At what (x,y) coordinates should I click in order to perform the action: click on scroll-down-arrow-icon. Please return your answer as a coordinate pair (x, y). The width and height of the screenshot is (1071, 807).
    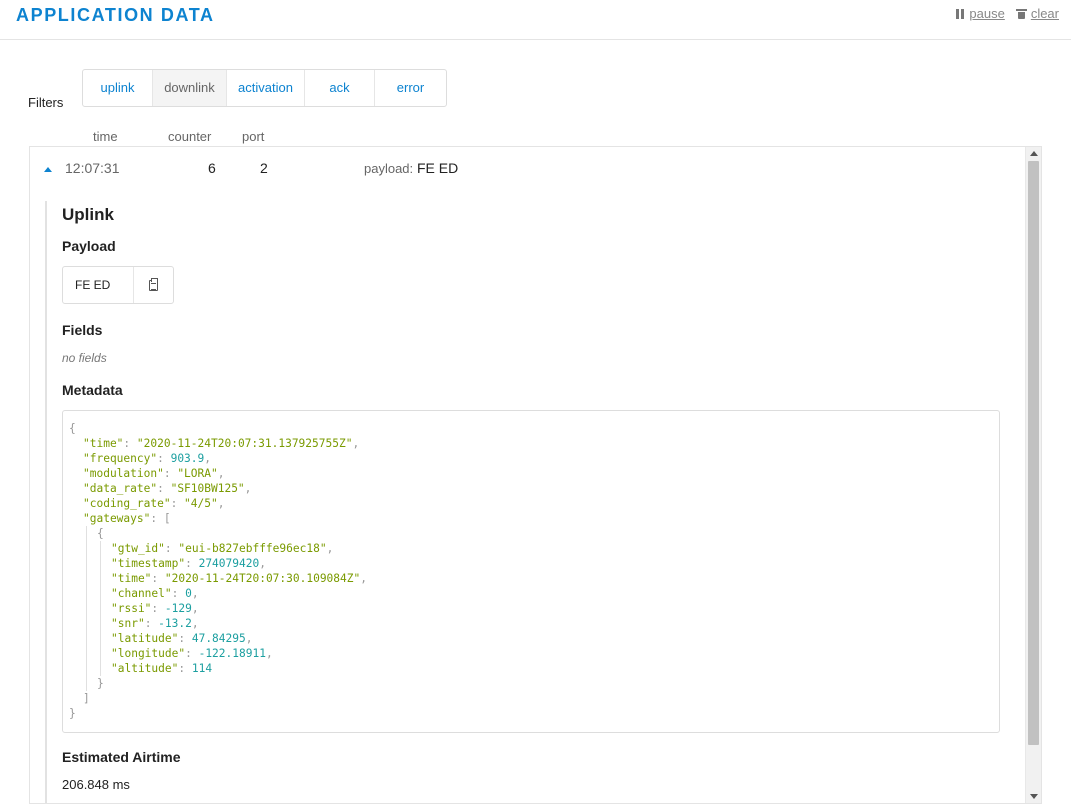
    Looking at the image, I should click on (1034, 796).